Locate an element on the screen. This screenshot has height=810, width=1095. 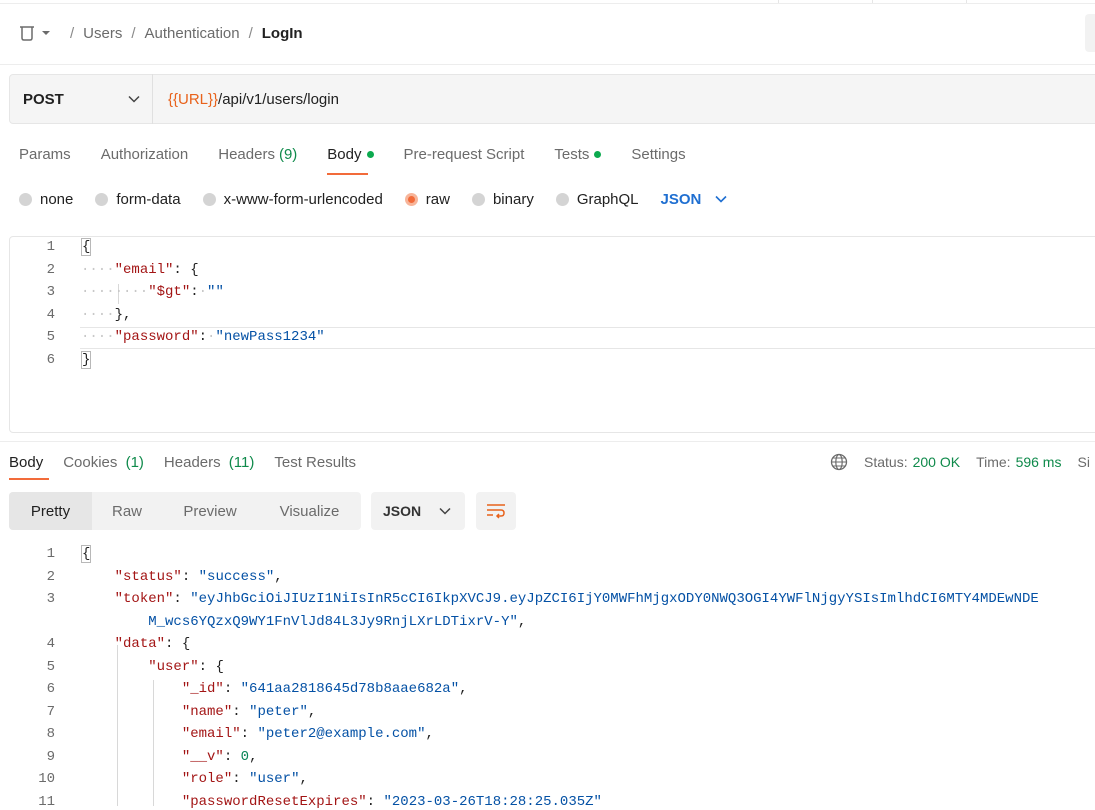
breadcrumb: / Users / Authentication / LogIn is located at coordinates (160, 33).